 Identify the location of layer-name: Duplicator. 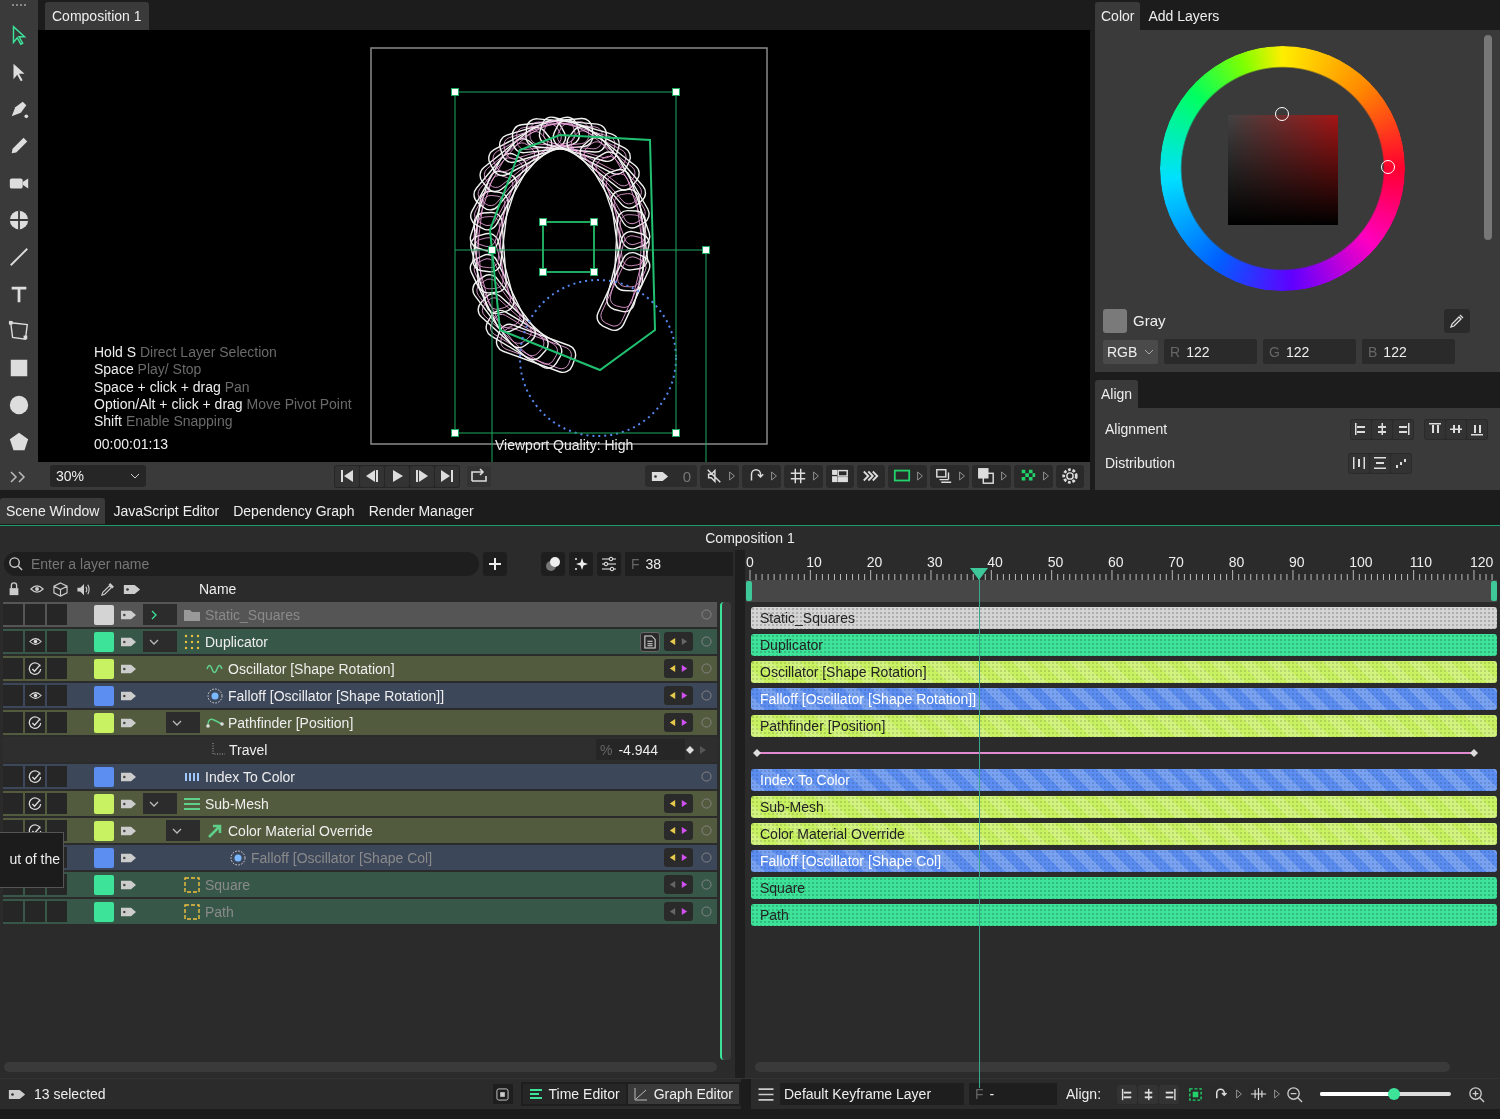
(237, 641).